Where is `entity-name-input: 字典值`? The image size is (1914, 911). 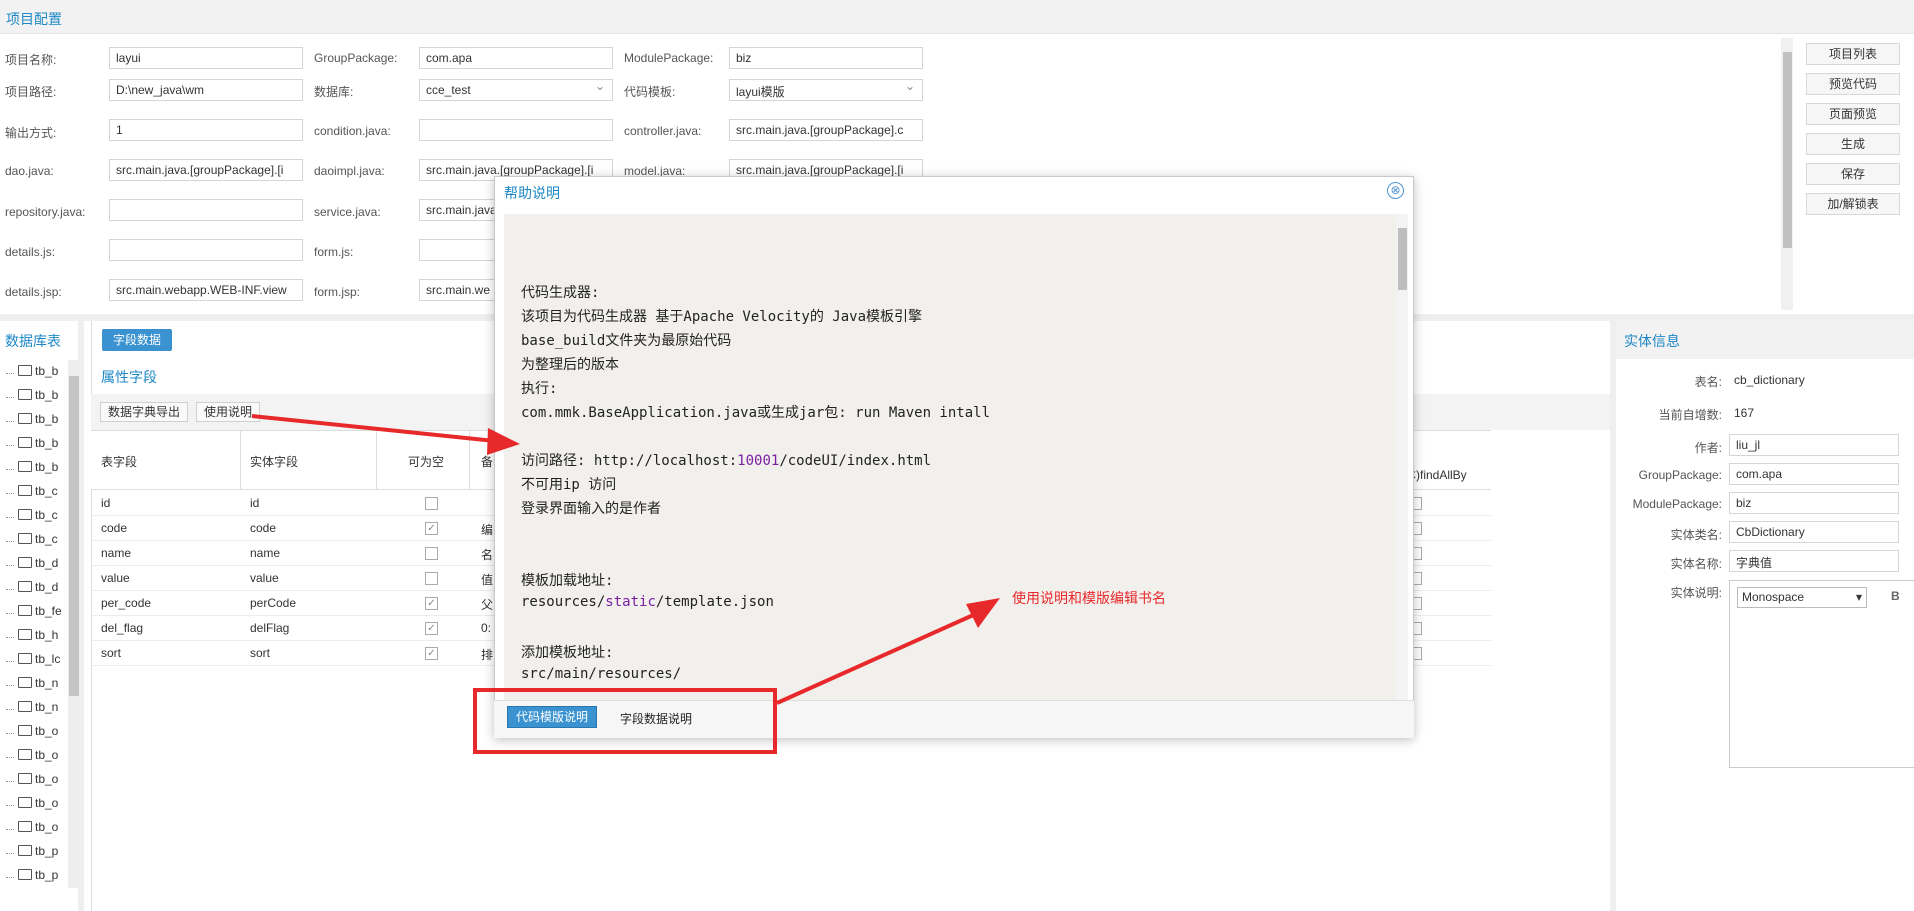 entity-name-input: 字典值 is located at coordinates (1814, 561).